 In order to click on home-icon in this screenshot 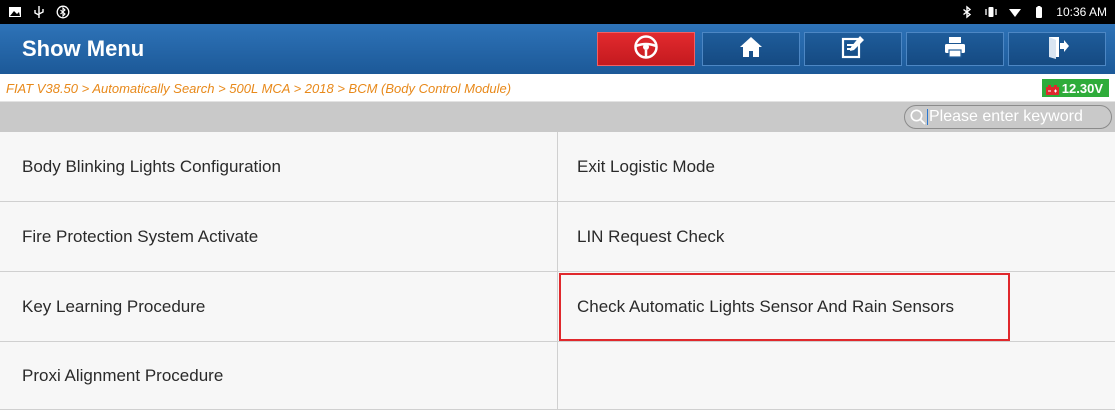, I will do `click(751, 49)`.